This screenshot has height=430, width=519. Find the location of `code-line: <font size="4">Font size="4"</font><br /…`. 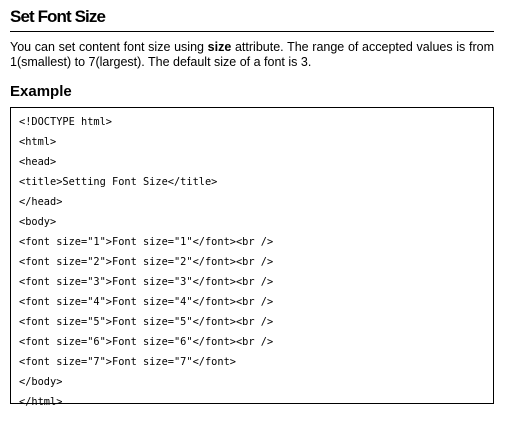

code-line: <font size="4">Font size="4"</font><br /… is located at coordinates (146, 302).